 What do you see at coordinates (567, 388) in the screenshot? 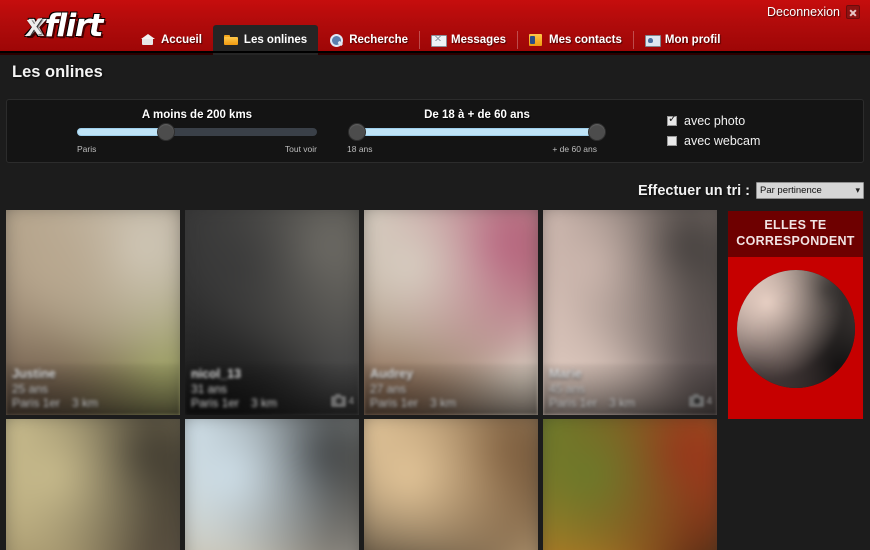
I see `profile-age: 45 ans` at bounding box center [567, 388].